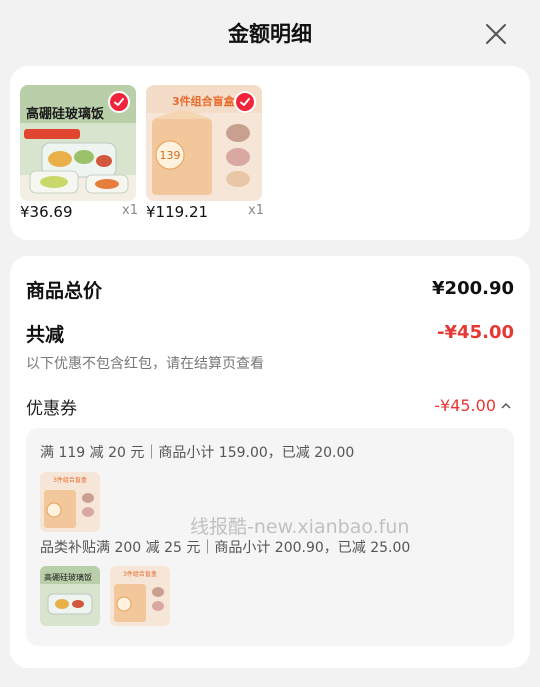  What do you see at coordinates (204, 143) in the screenshot?
I see `product-image: 139 3件组合盲盒` at bounding box center [204, 143].